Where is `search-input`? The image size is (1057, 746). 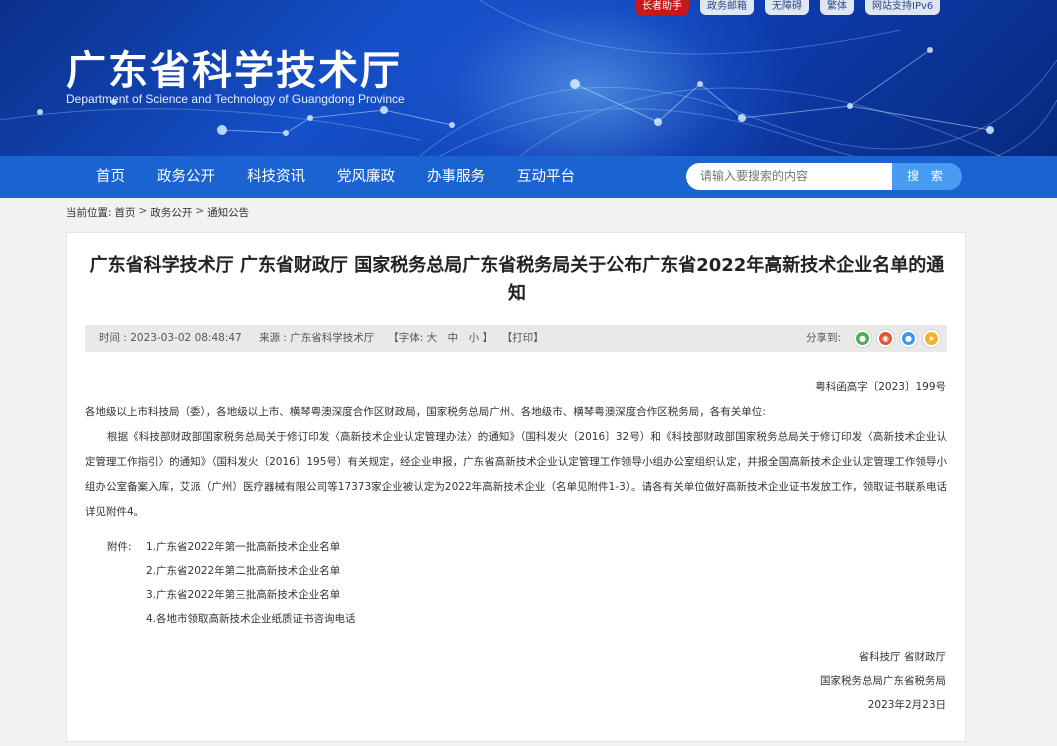 search-input is located at coordinates (789, 176).